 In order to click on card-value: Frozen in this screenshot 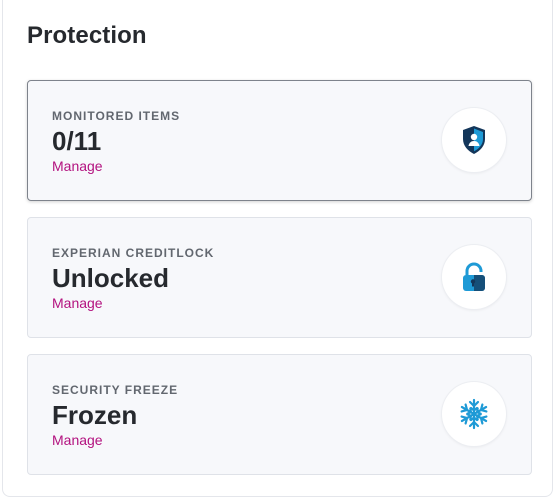, I will do `click(95, 415)`.